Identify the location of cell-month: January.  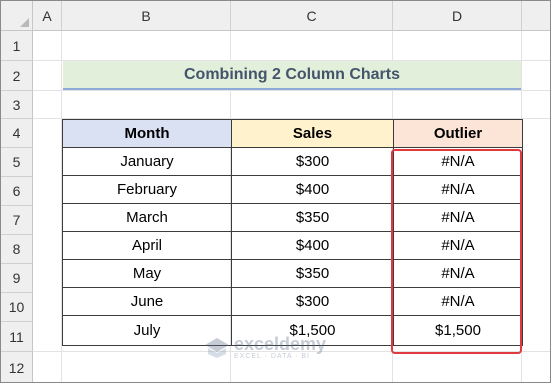
(147, 161).